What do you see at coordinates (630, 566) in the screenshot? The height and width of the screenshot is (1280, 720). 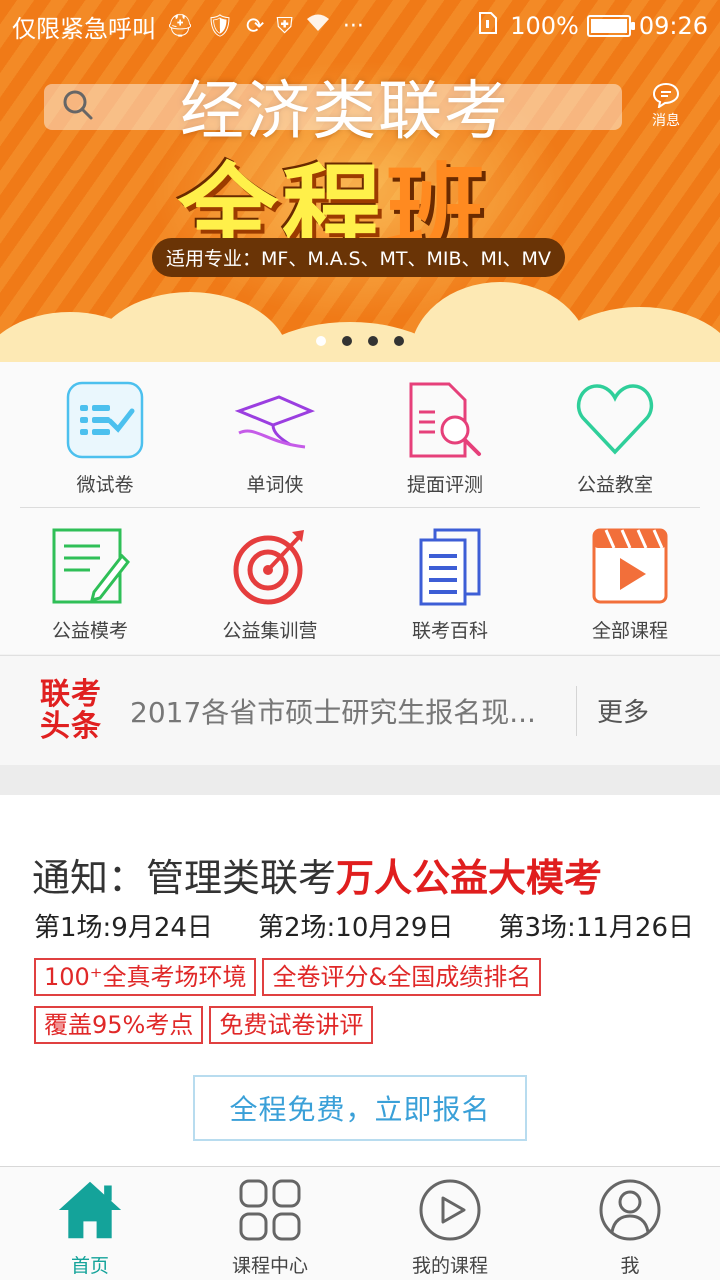 I see `video-play-icon` at bounding box center [630, 566].